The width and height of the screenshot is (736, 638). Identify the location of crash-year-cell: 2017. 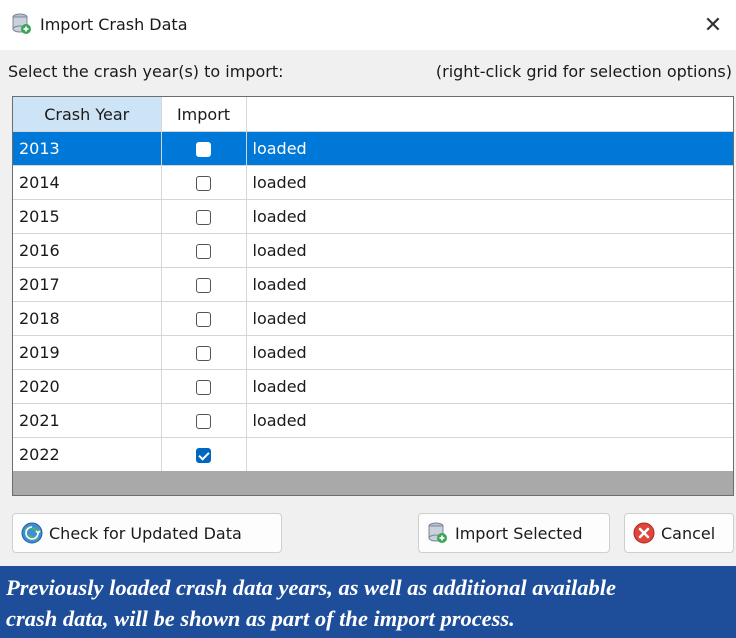
(87, 284).